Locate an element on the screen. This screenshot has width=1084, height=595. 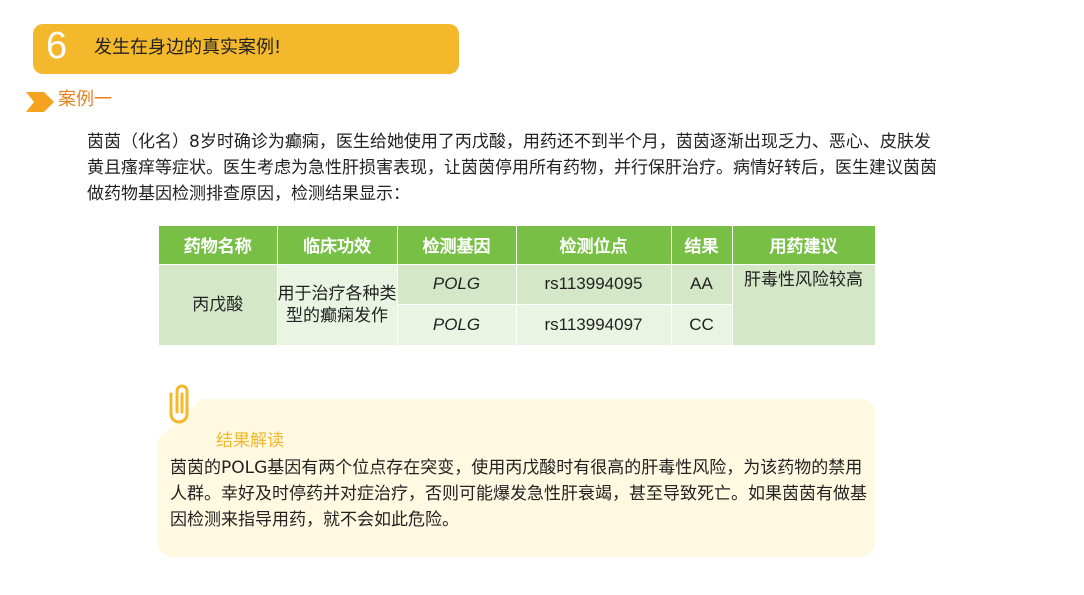
header-site: 检测位点 is located at coordinates (594, 245).